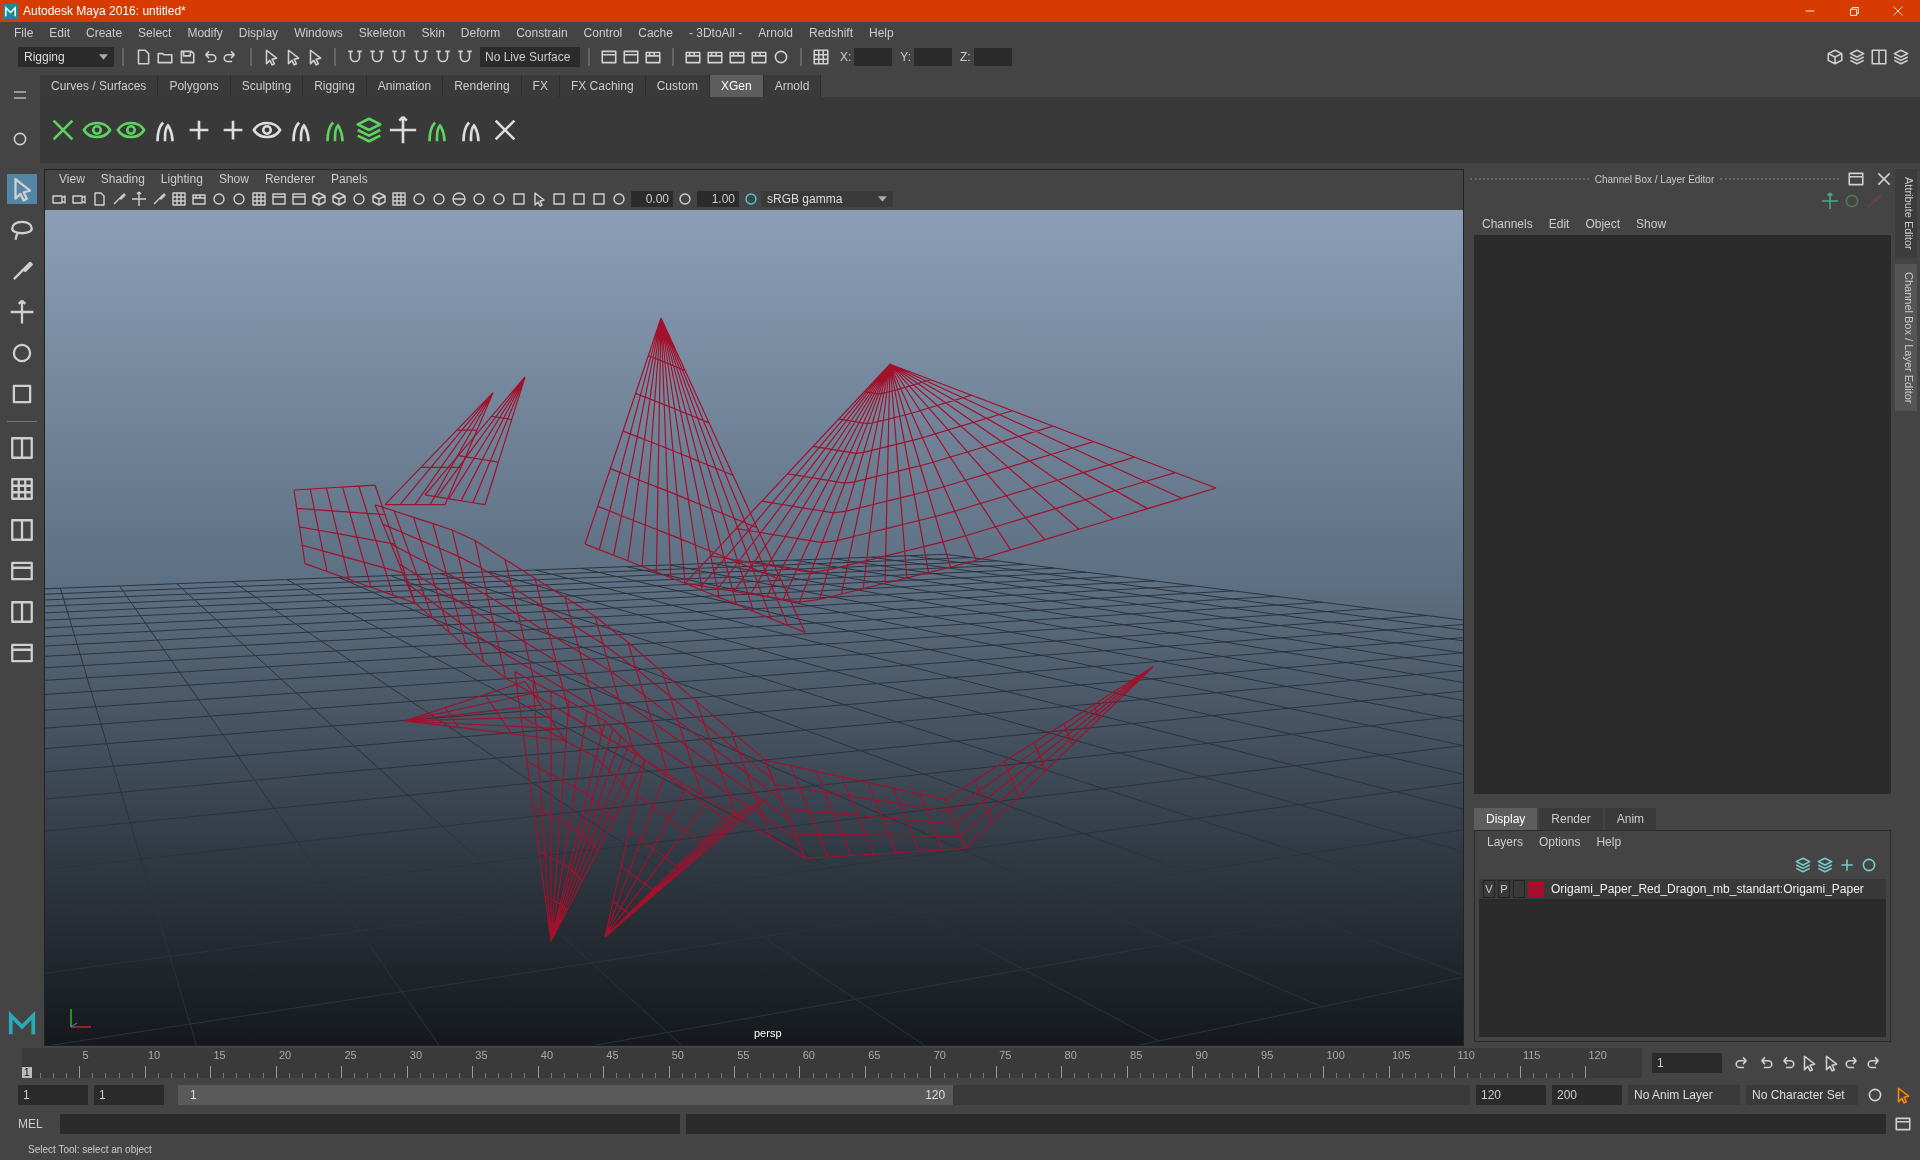 The width and height of the screenshot is (1920, 1160). Describe the element at coordinates (370, 1124) in the screenshot. I see `command-input-field` at that location.